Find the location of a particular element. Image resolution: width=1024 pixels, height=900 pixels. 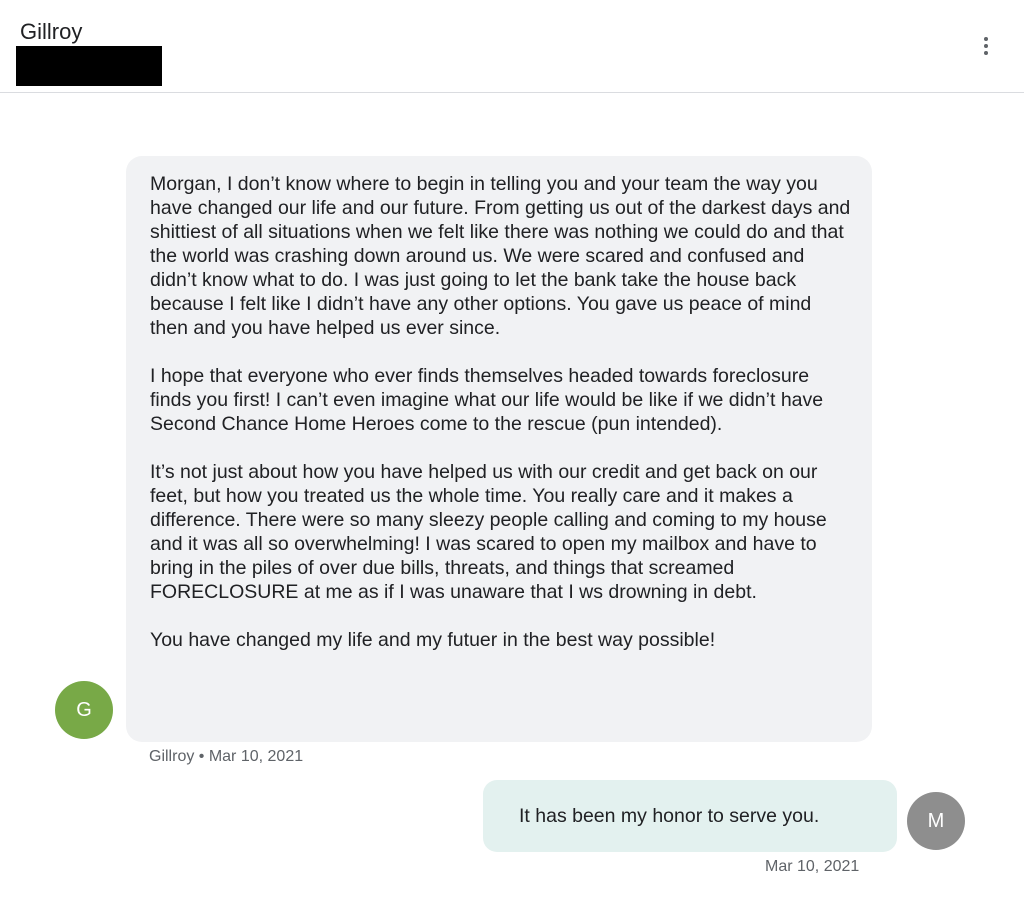

message-timestamp: Mar 10, 2021 is located at coordinates (812, 866).